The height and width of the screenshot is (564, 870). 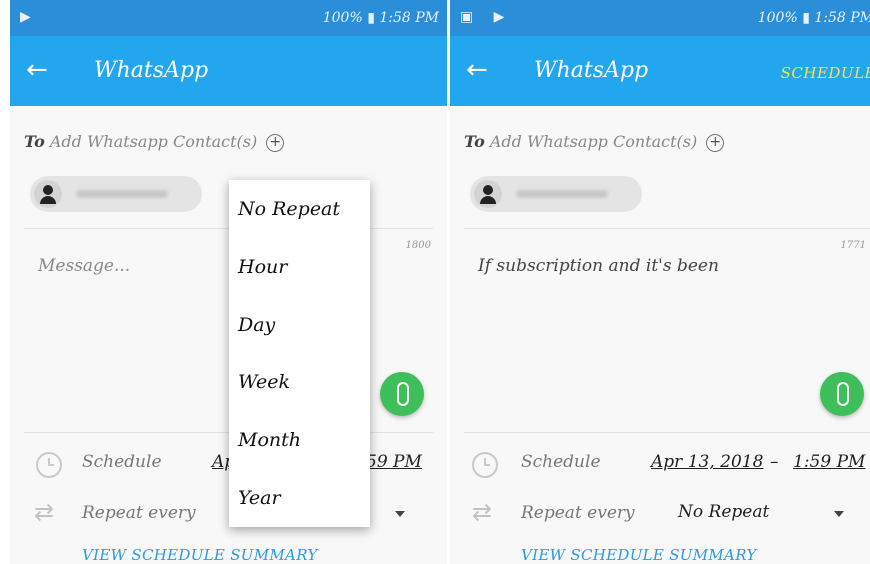 I want to click on schedule-time: 1:59 PM, so click(x=829, y=462).